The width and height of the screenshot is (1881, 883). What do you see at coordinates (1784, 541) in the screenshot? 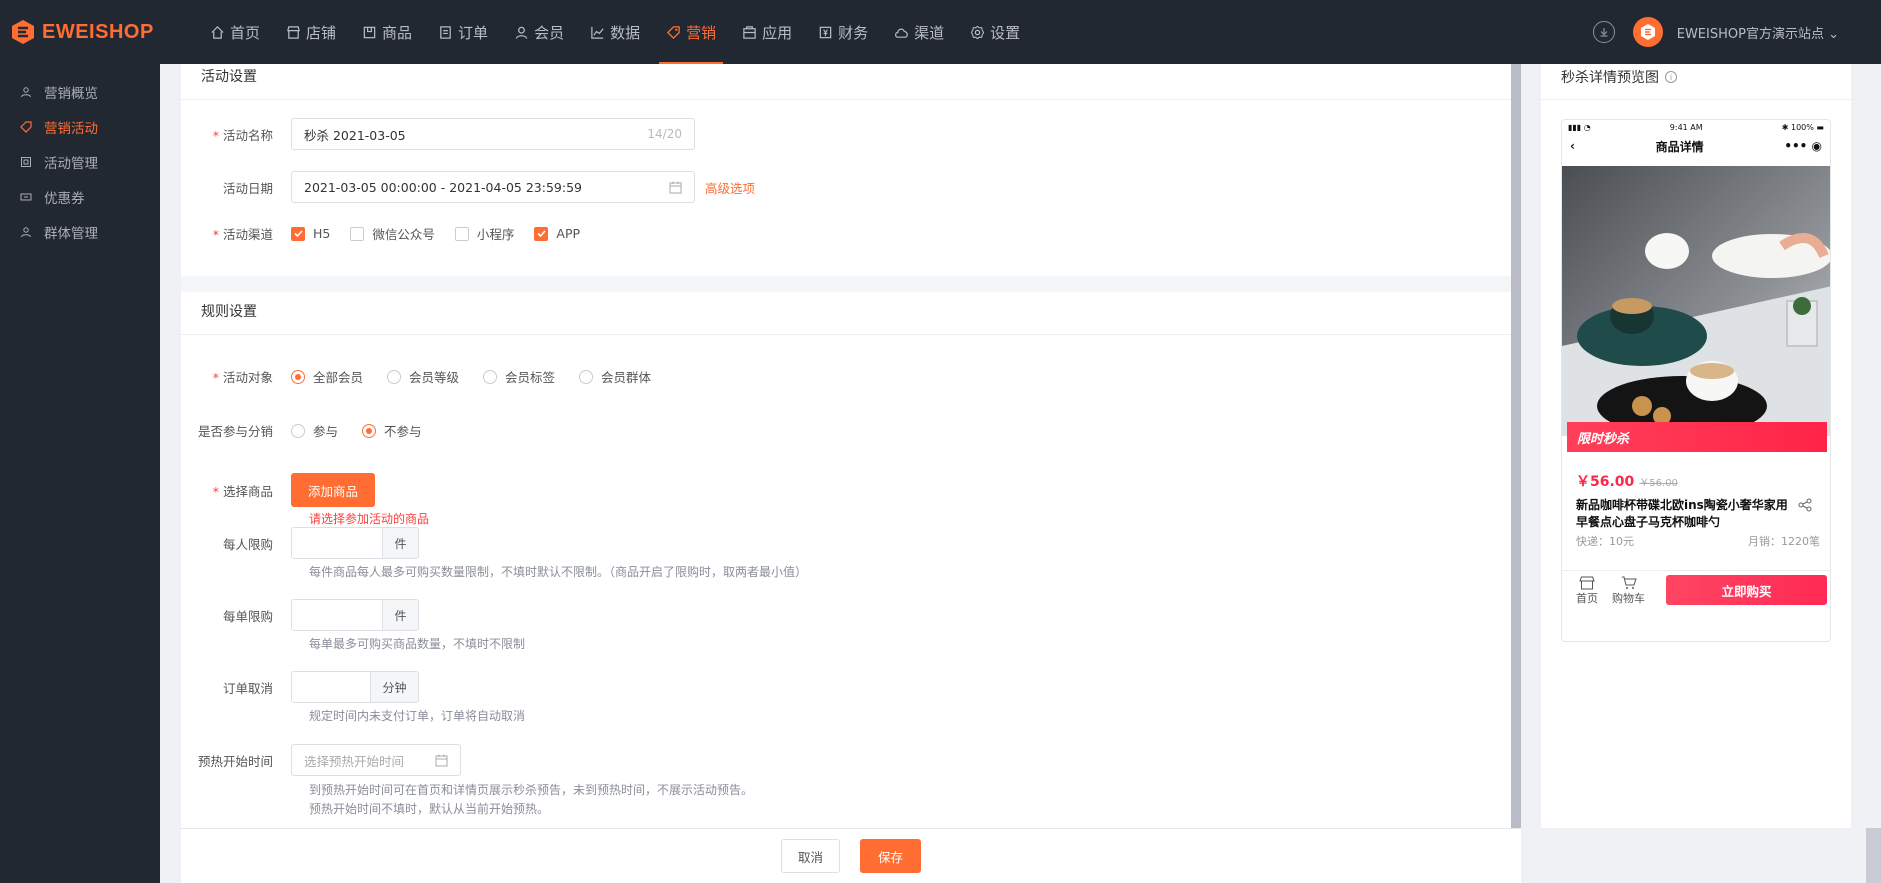
I see `monthly-sales: 月销：1220笔` at bounding box center [1784, 541].